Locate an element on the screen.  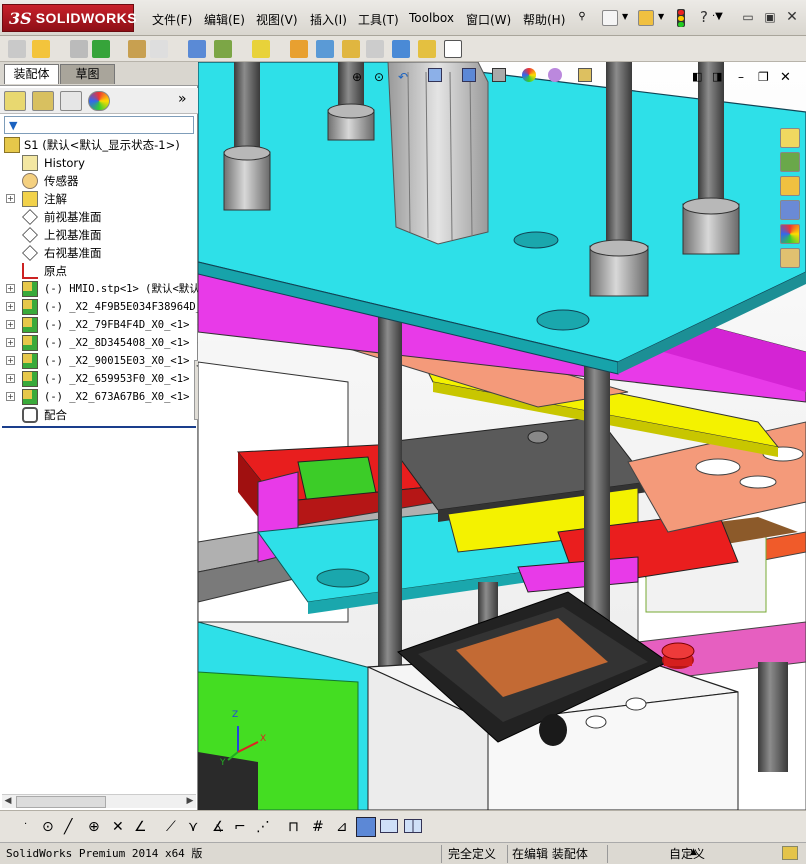
status-units: 自定义 is located at coordinates (687, 854).